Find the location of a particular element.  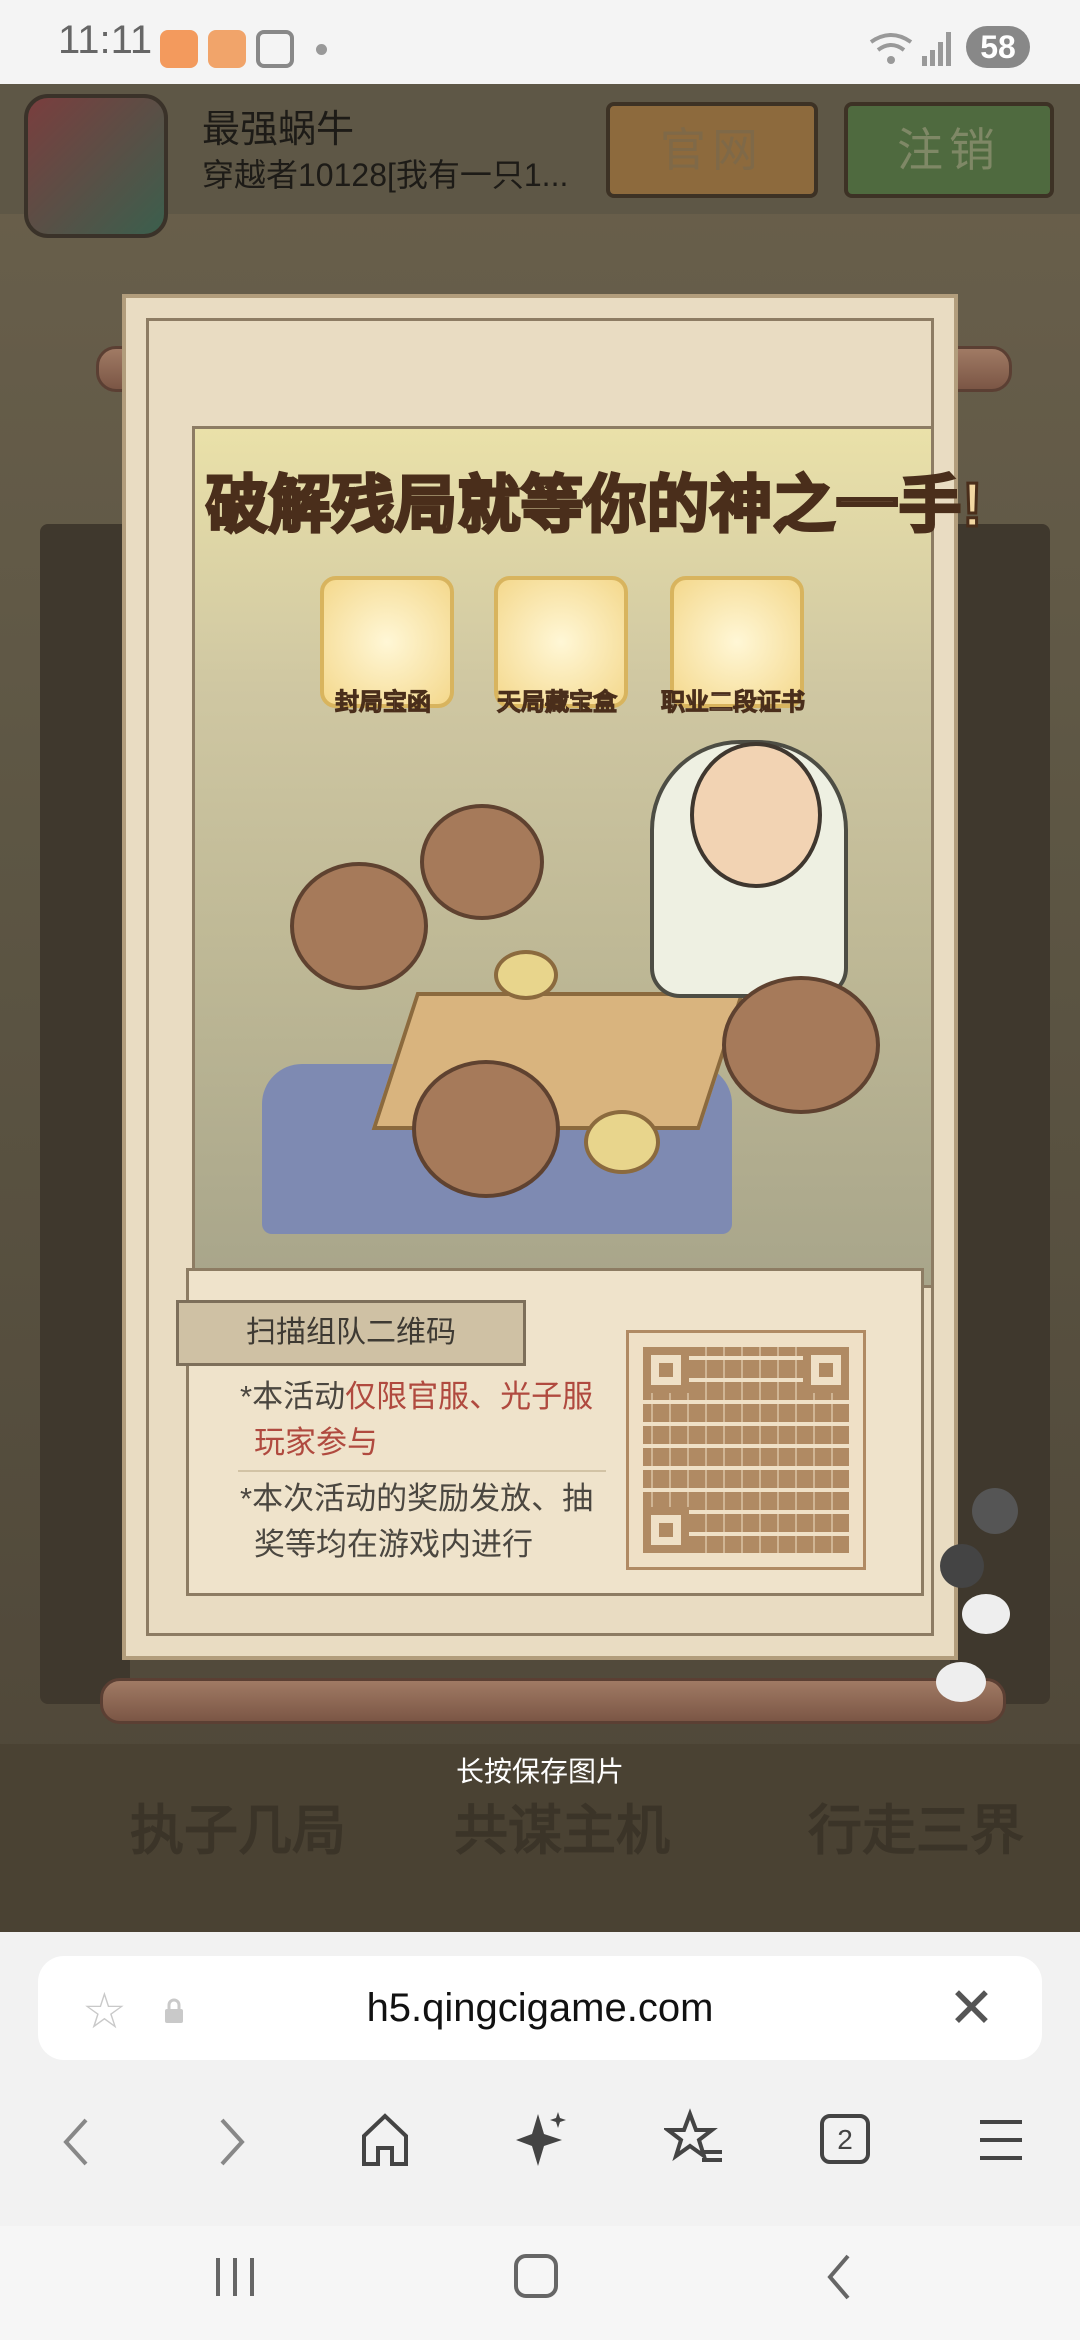

poster-headline: 破解残局就等你的神之一手! is located at coordinates (595, 506).